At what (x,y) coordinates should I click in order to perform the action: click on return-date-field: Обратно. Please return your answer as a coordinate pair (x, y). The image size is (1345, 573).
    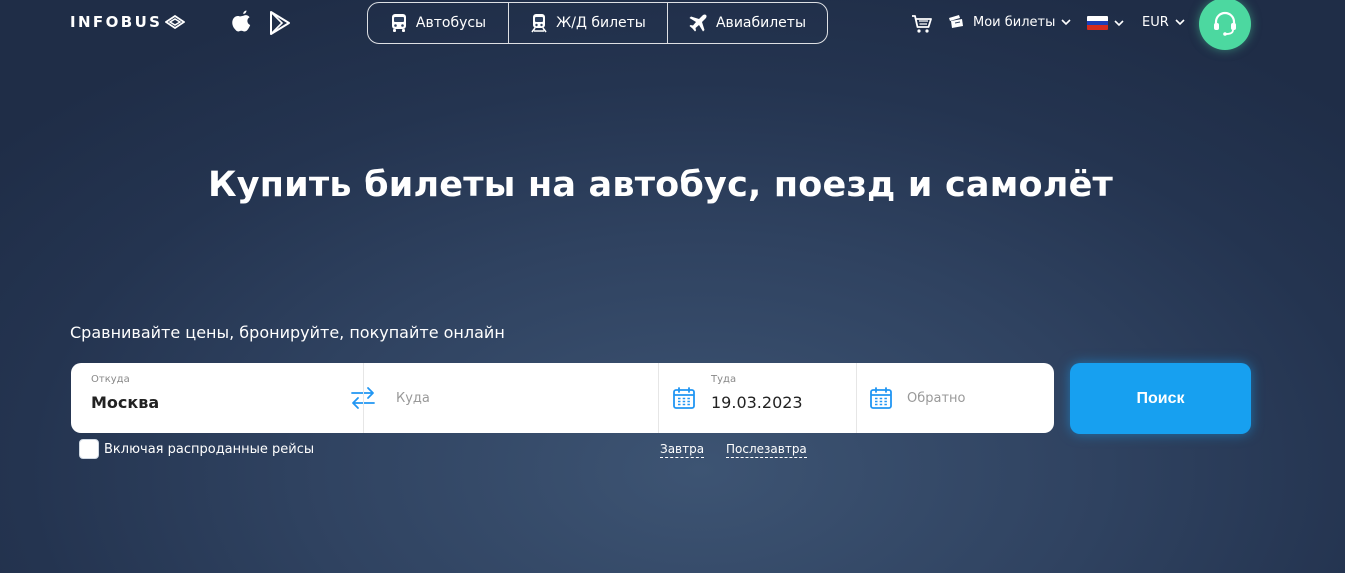
    Looking at the image, I should click on (955, 398).